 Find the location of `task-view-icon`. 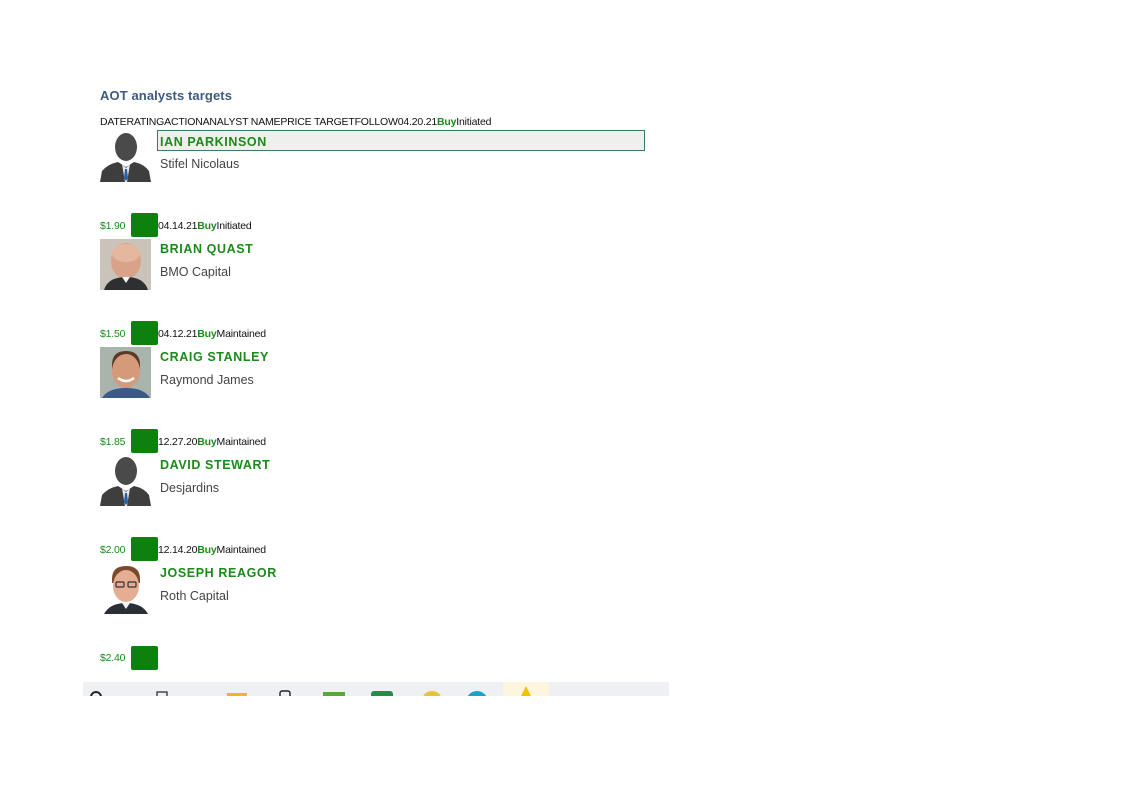

task-view-icon is located at coordinates (162, 693).